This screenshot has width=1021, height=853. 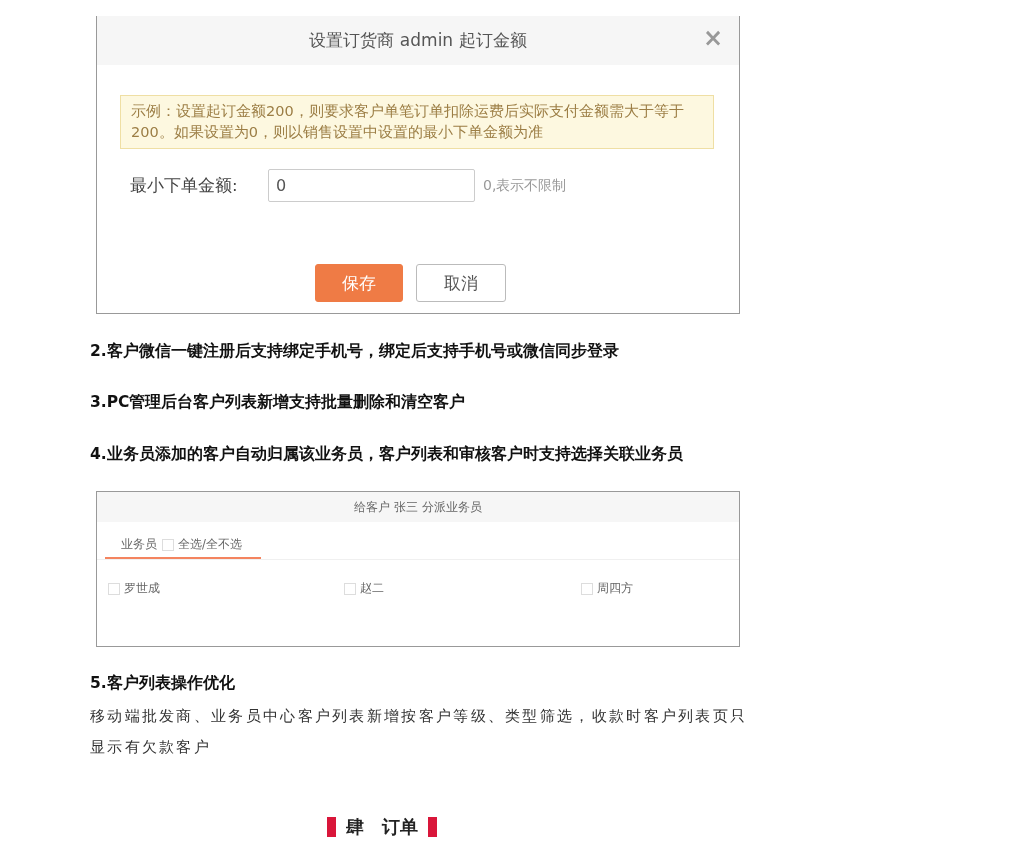 I want to click on section-heading: 2.客户微信一键注册后支持绑定手机号，绑定后支持手机号或微信同步登录, so click(x=354, y=351).